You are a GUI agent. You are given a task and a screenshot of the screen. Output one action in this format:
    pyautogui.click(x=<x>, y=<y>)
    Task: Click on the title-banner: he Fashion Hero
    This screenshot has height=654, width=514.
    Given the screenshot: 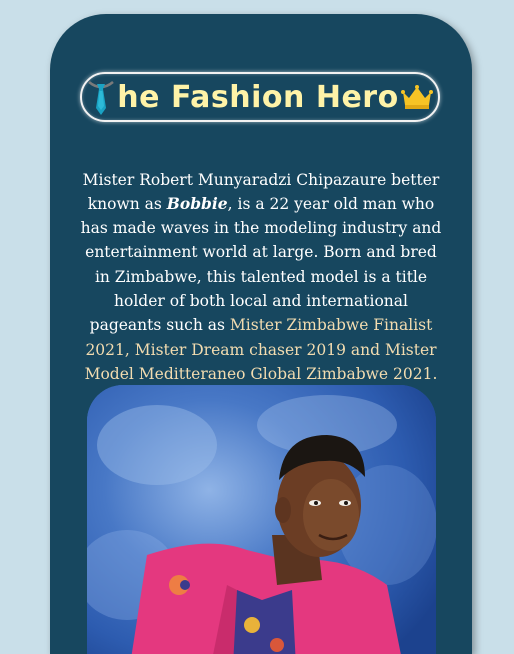 What is the action you would take?
    pyautogui.click(x=260, y=97)
    